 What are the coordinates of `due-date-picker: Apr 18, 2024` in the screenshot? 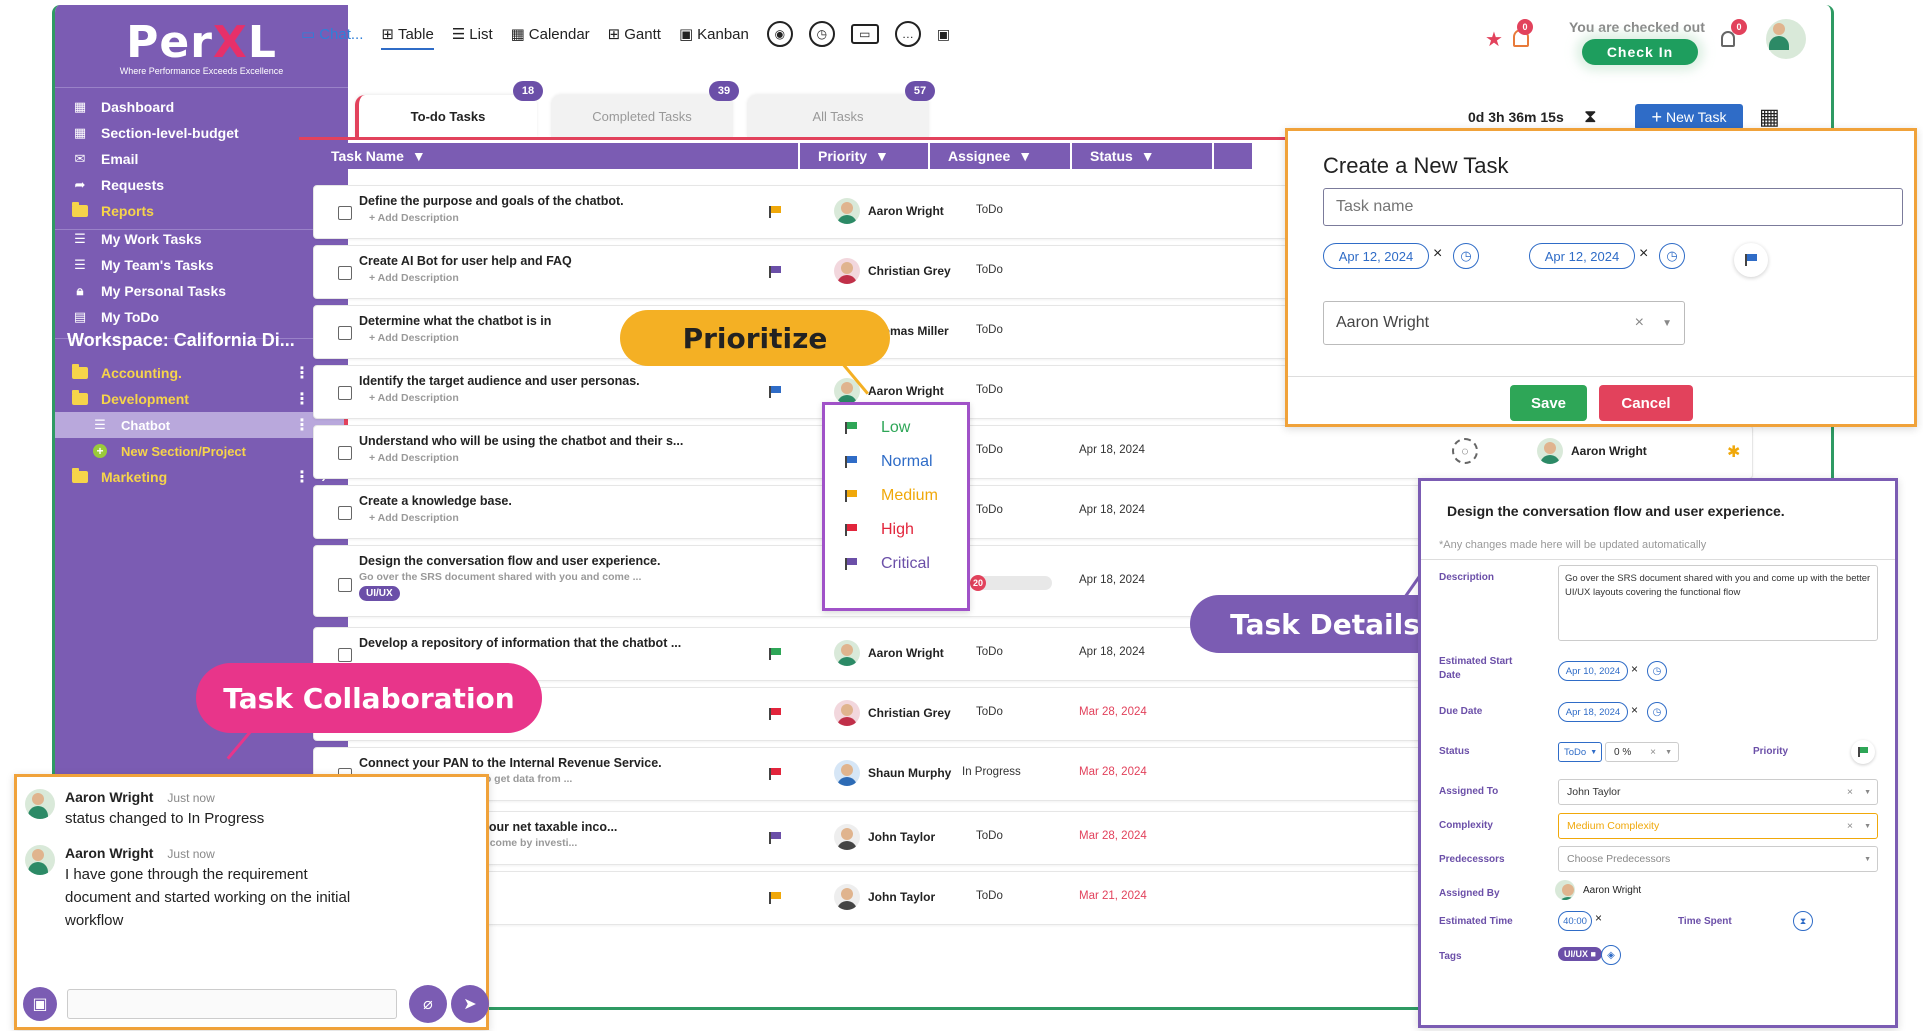 It's located at (1593, 712).